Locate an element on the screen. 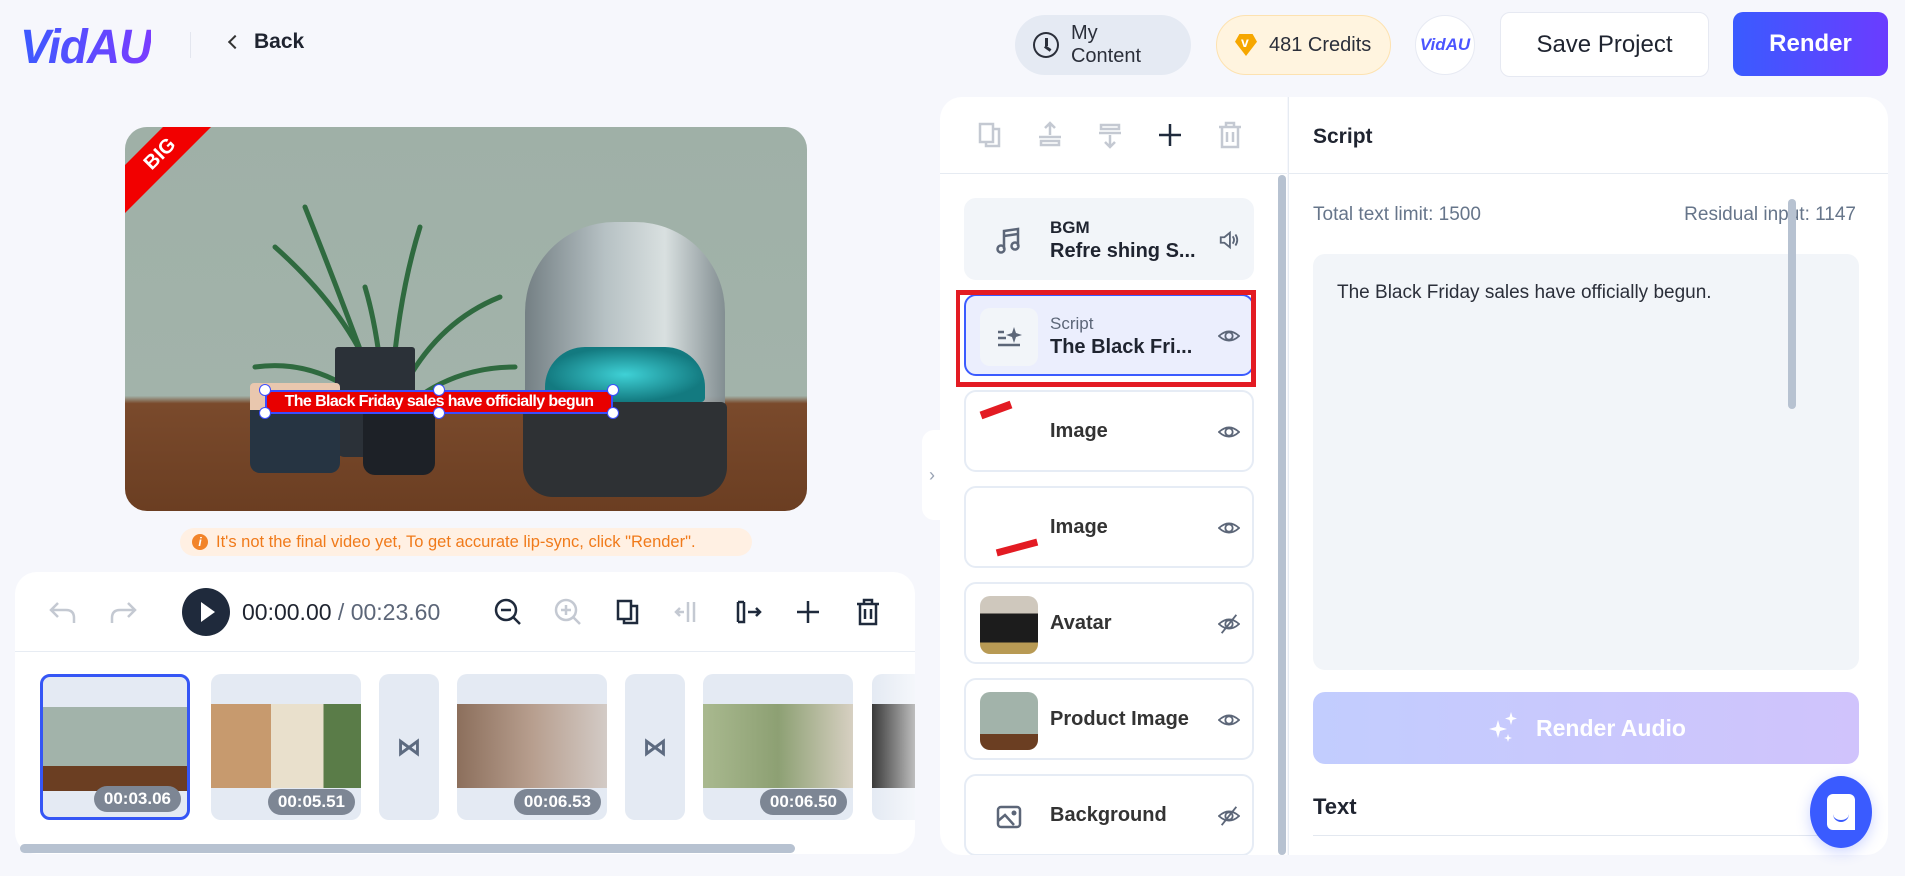 Image resolution: width=1905 pixels, height=876 pixels. credits-label: 481 Credits is located at coordinates (1320, 44).